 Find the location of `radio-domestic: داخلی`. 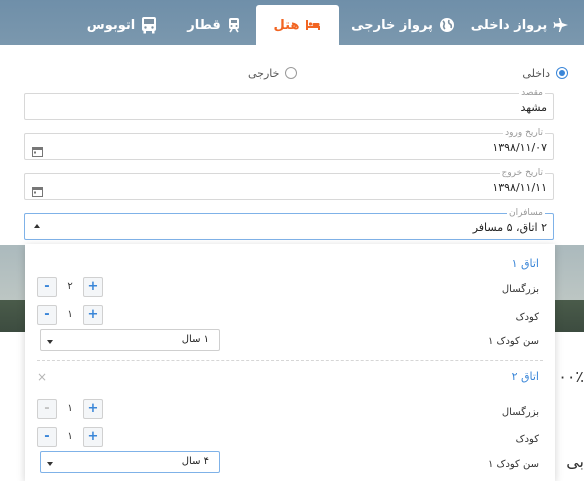

radio-domestic: داخلی is located at coordinates (545, 73).